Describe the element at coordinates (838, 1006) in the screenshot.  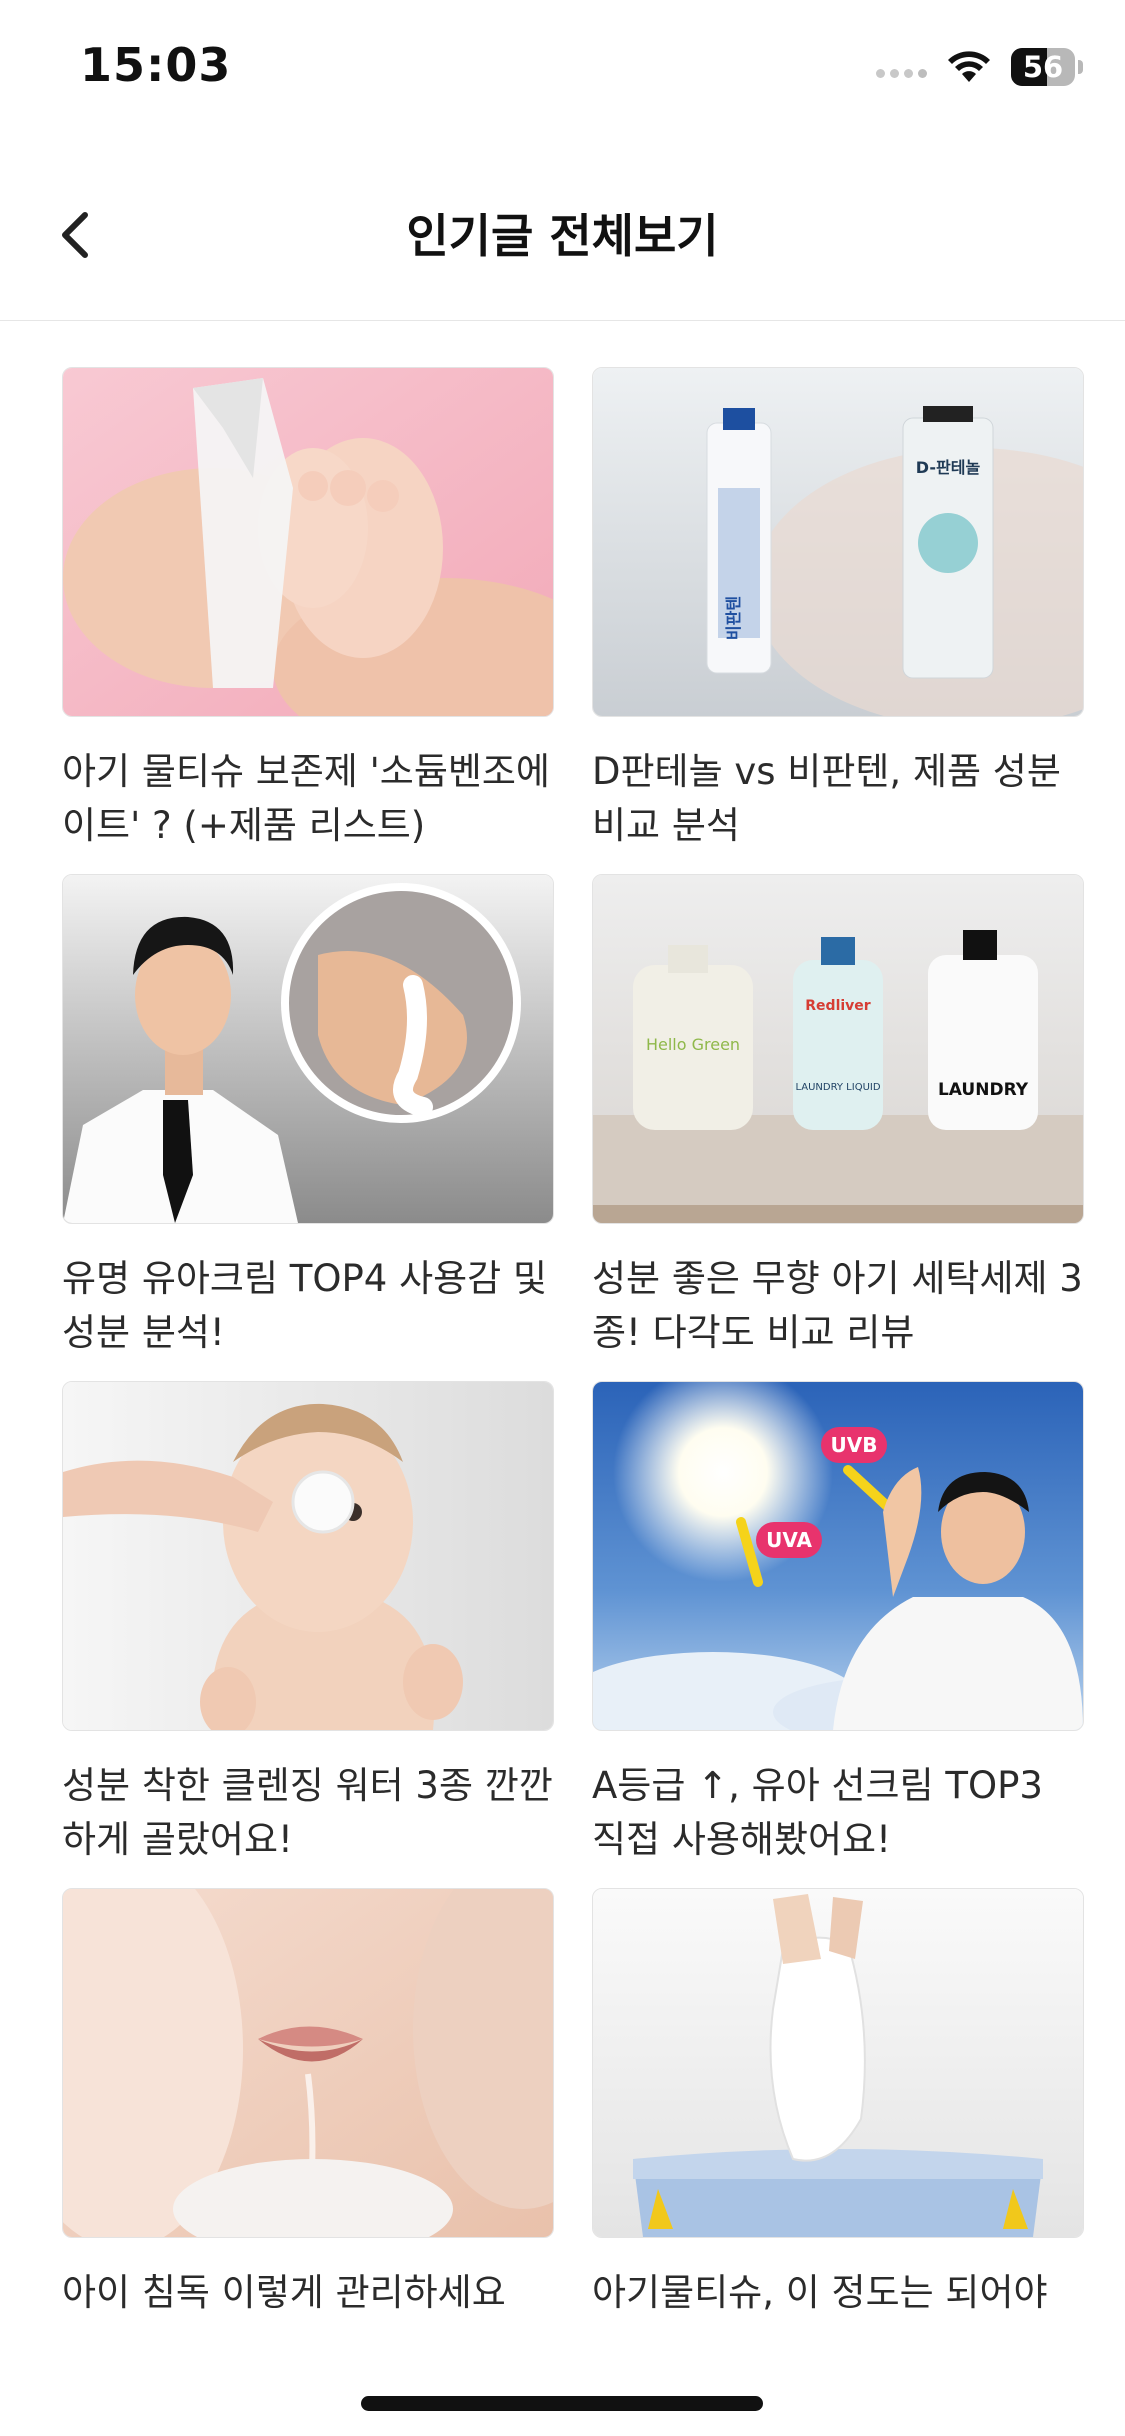
I see `product-label: Redliver` at that location.